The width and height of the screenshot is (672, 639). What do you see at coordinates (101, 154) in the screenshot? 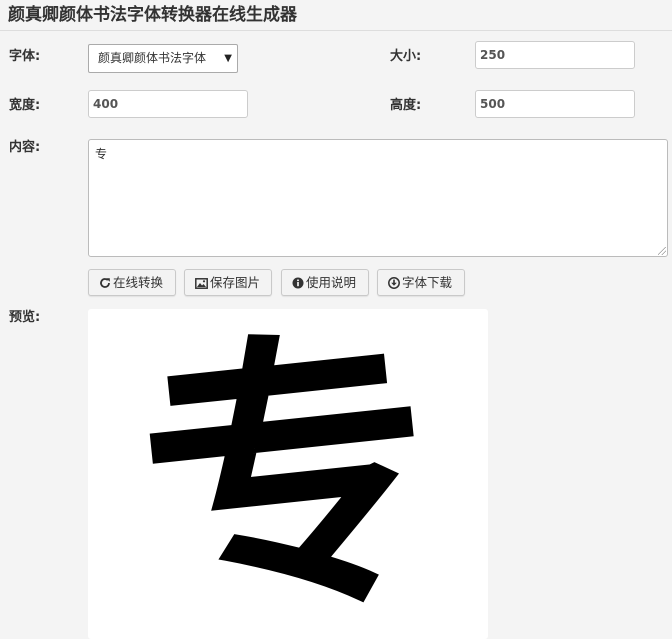
I see `content-text: 专` at bounding box center [101, 154].